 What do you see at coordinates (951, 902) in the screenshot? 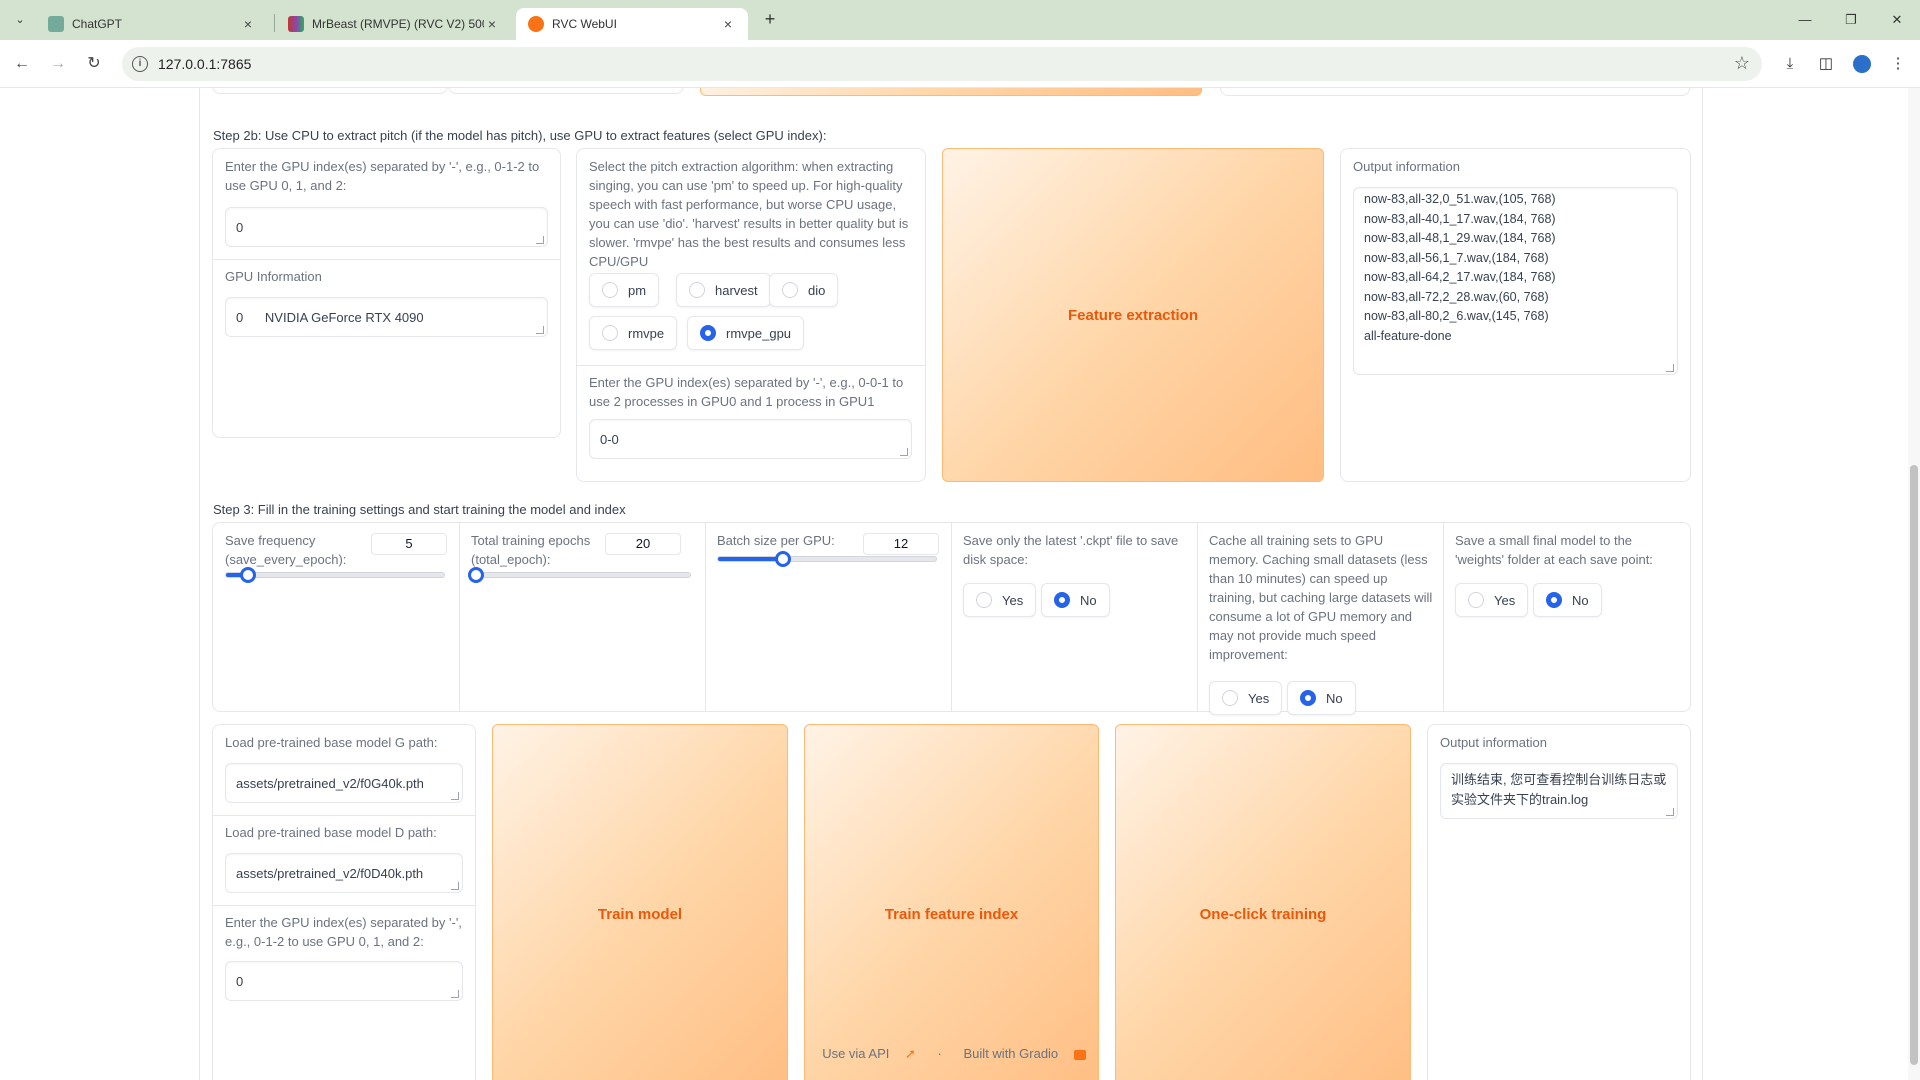
I see `train-feature-index-button: Train feature index` at bounding box center [951, 902].